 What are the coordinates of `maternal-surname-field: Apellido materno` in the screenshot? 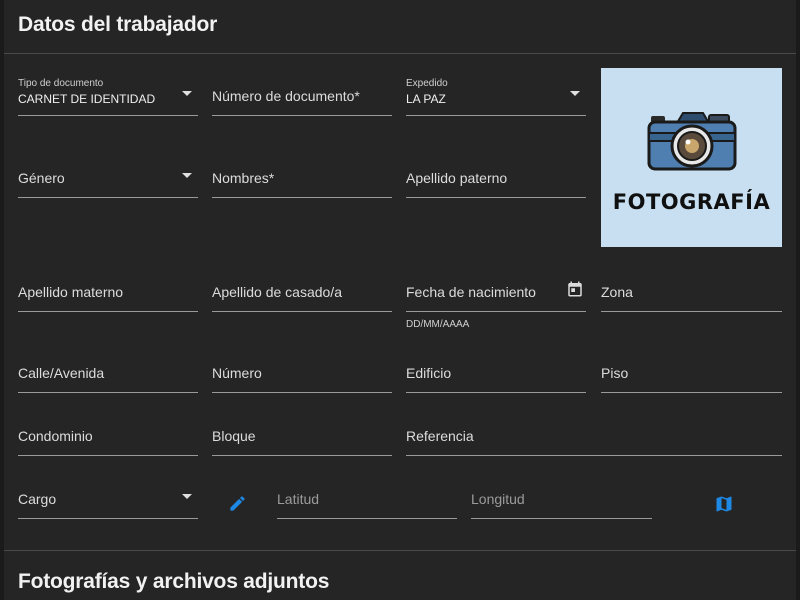 It's located at (108, 288).